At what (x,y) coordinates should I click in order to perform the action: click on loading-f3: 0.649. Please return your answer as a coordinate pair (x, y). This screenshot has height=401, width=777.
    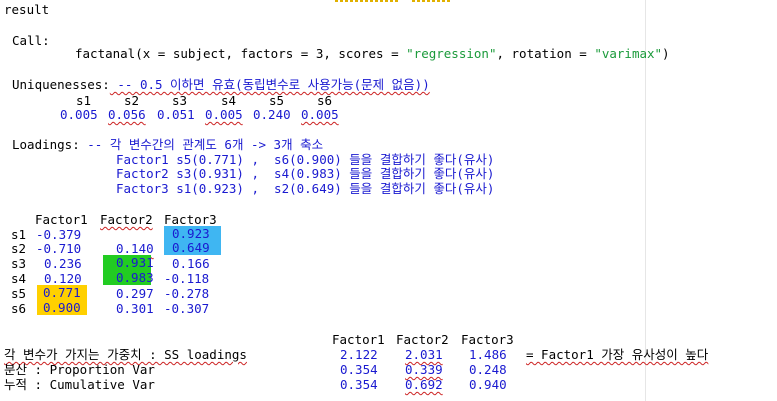
    Looking at the image, I should click on (192, 247).